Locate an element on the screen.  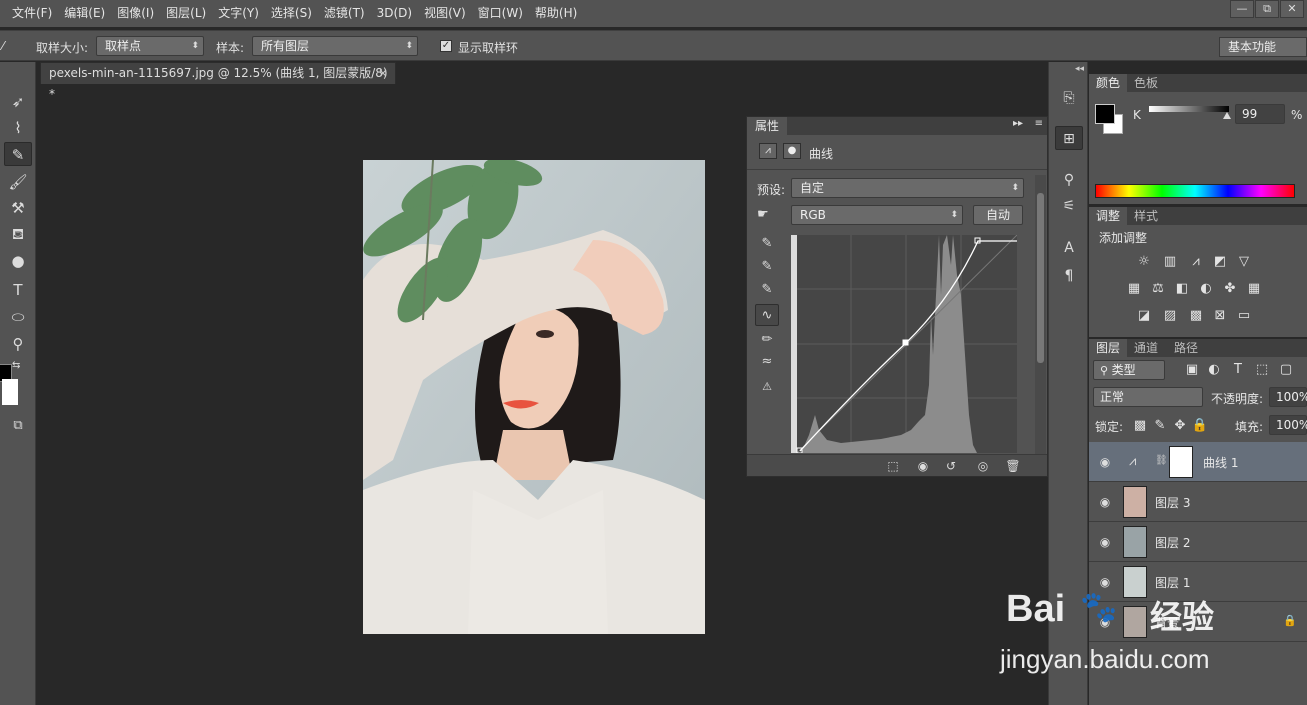
quick-select-tool-icon: ⌇ is located at coordinates (18, 128).